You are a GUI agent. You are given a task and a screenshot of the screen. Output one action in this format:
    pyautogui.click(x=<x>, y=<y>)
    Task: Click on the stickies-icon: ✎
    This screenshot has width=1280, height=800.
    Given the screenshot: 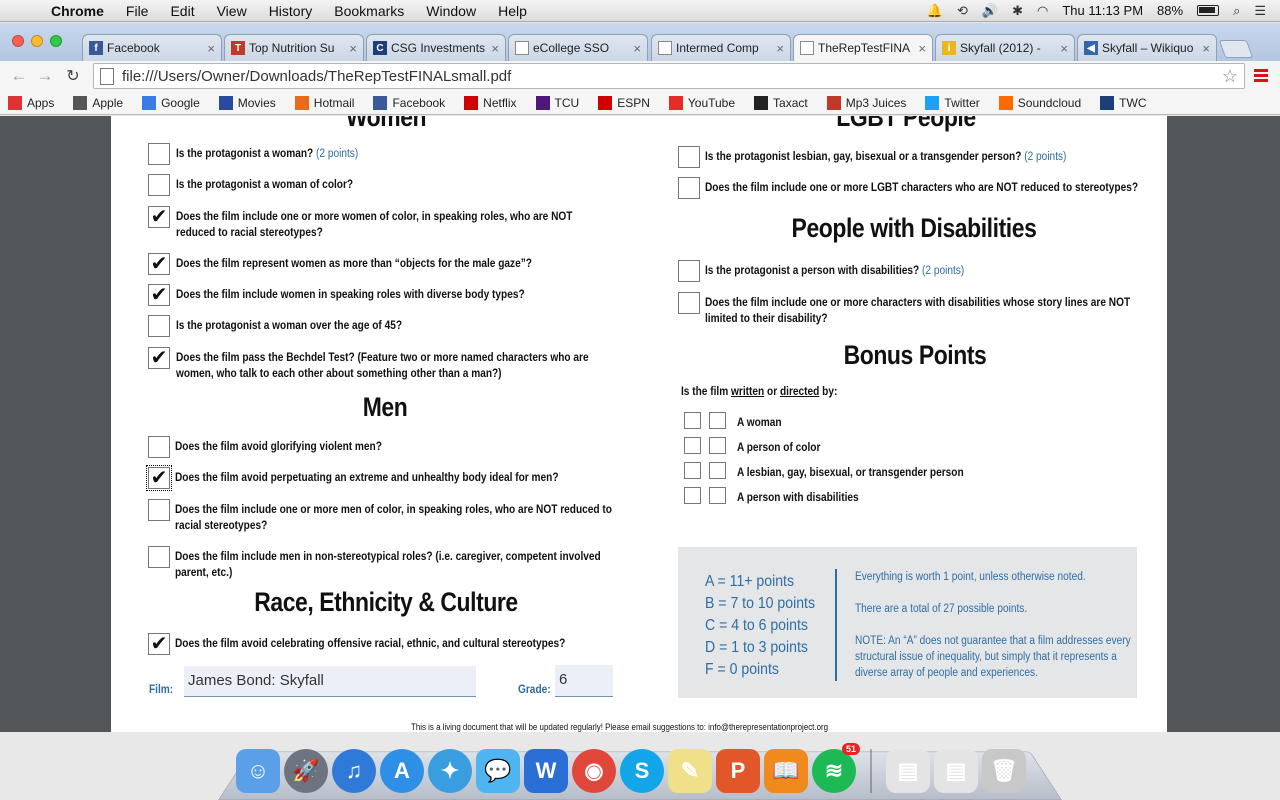 What is the action you would take?
    pyautogui.click(x=690, y=771)
    